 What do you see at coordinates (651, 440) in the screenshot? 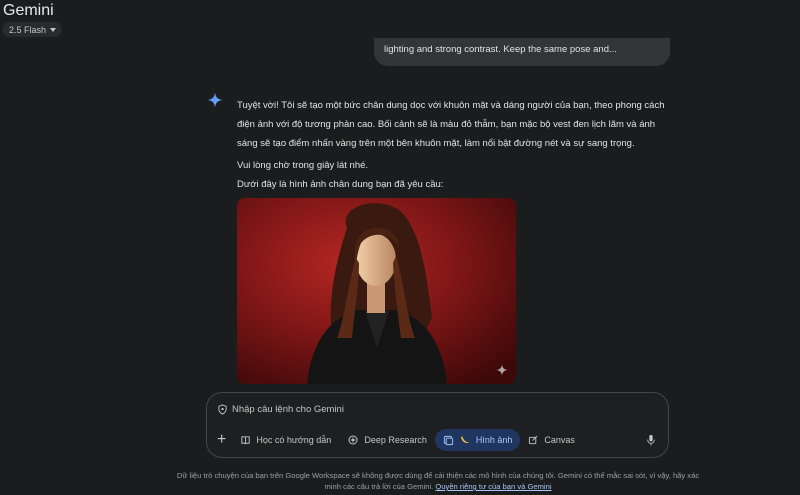
I see `mic-icon` at bounding box center [651, 440].